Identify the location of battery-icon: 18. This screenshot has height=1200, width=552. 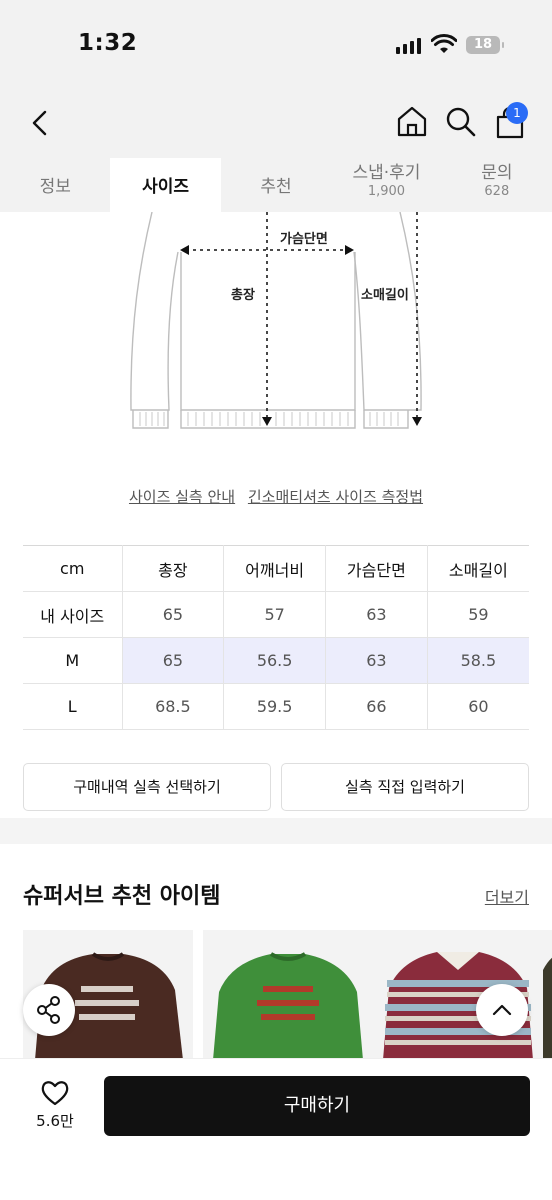
(485, 45).